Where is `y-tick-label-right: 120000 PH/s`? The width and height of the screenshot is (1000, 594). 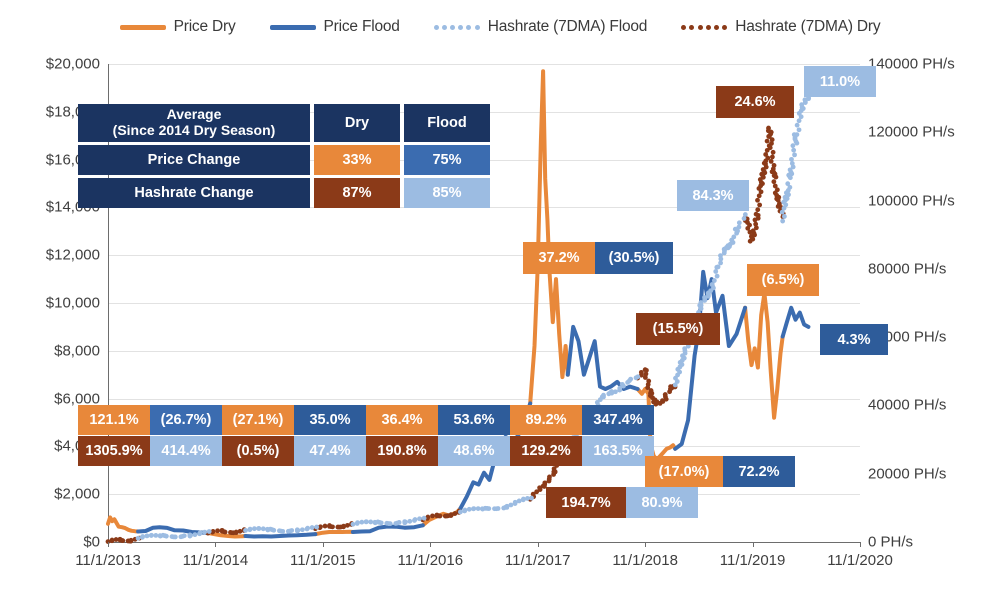 y-tick-label-right: 120000 PH/s is located at coordinates (911, 132).